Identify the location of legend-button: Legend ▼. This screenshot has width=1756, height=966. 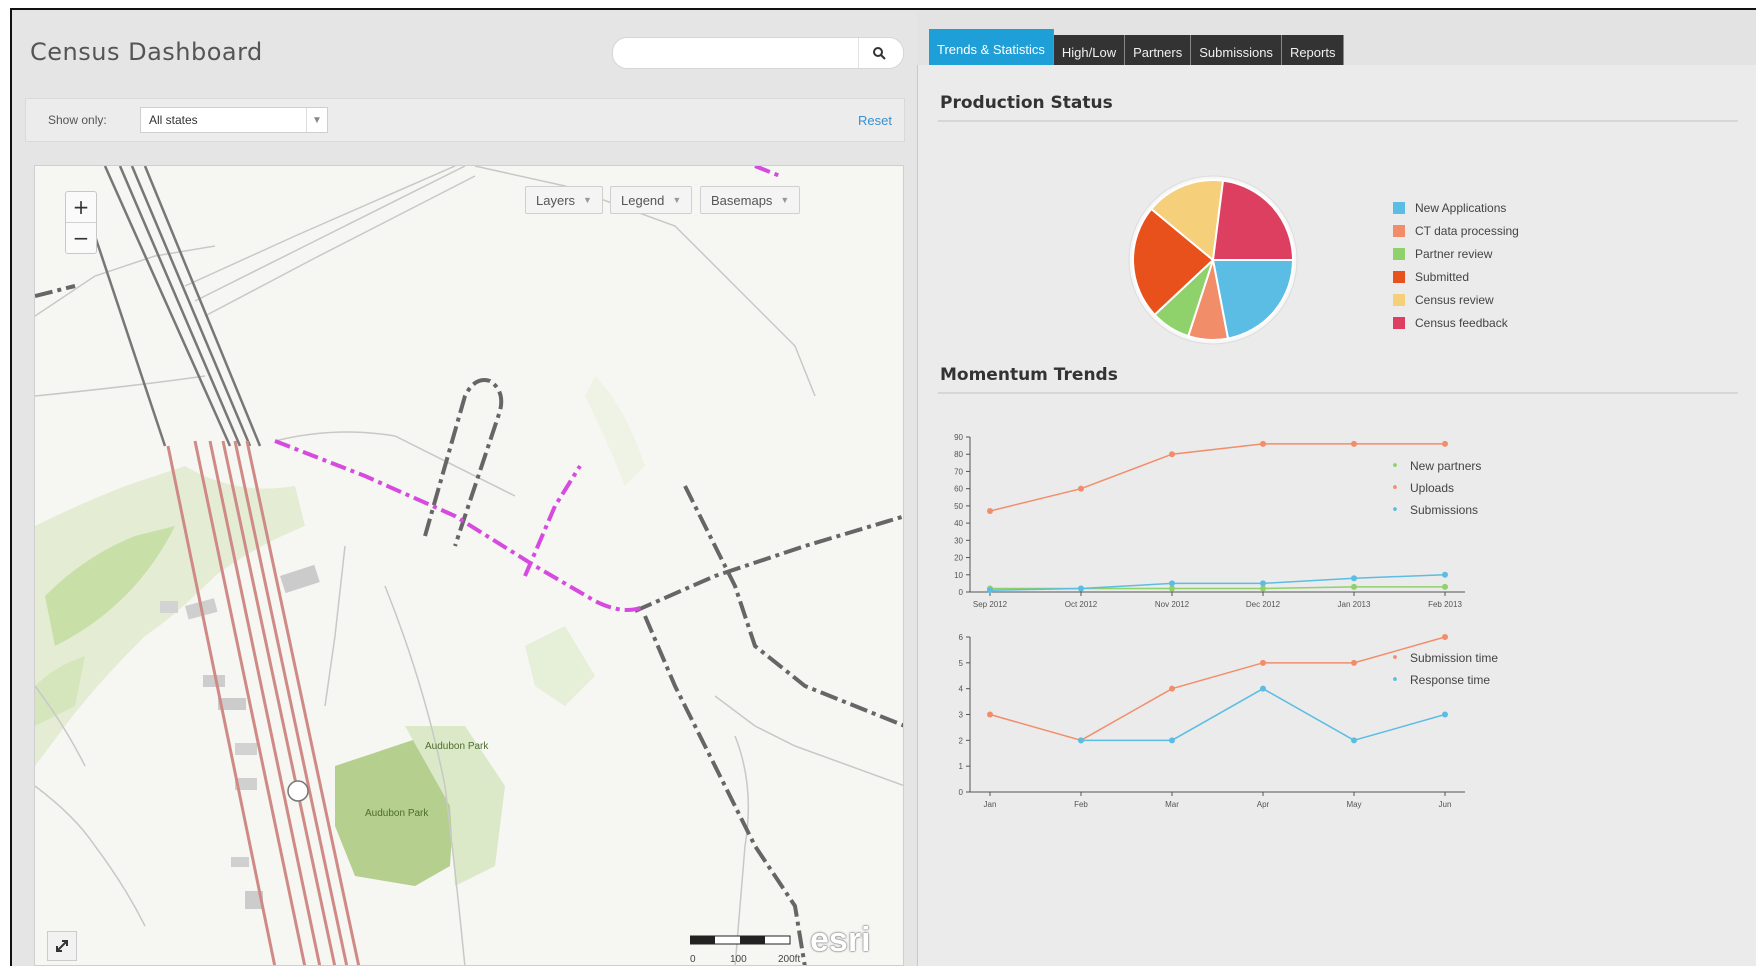
(651, 200).